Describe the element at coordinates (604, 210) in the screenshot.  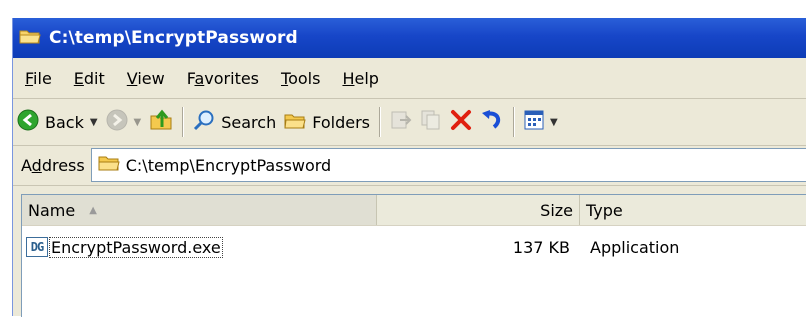
I see `column-type-label: Type` at that location.